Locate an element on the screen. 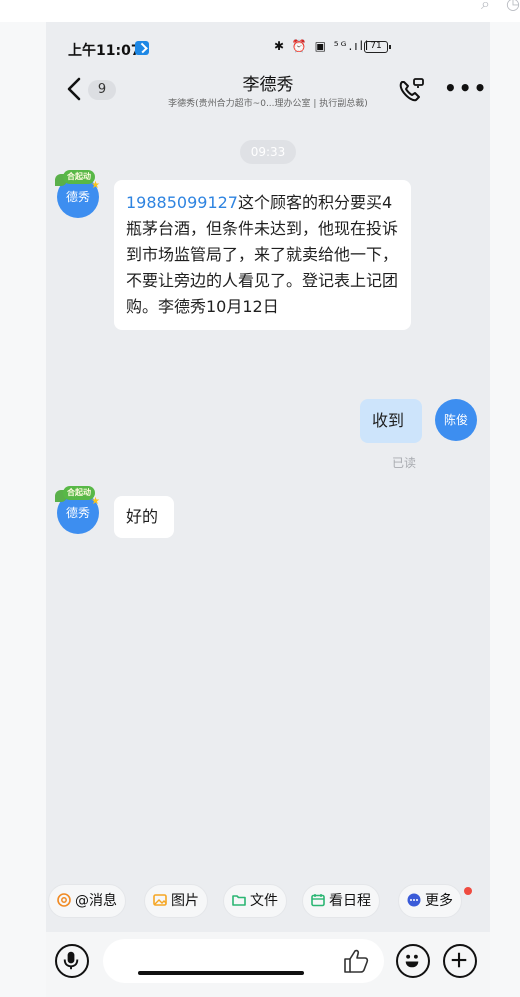 This screenshot has height=997, width=520. status-time: 上午11:07 is located at coordinates (104, 51).